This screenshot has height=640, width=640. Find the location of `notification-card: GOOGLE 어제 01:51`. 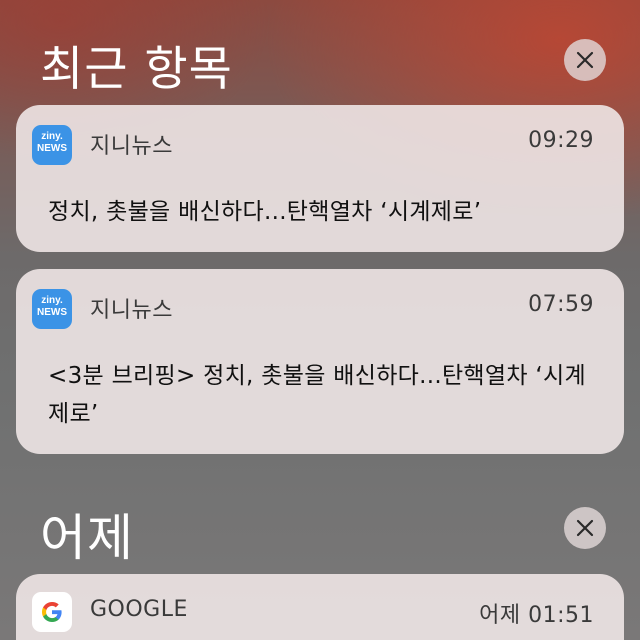

notification-card: GOOGLE 어제 01:51 is located at coordinates (320, 607).